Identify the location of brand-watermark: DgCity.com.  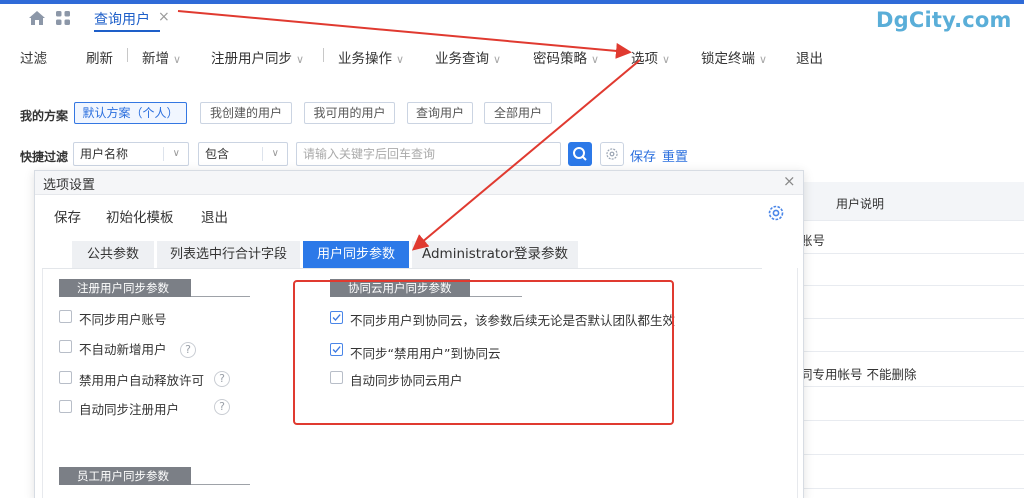
(944, 20).